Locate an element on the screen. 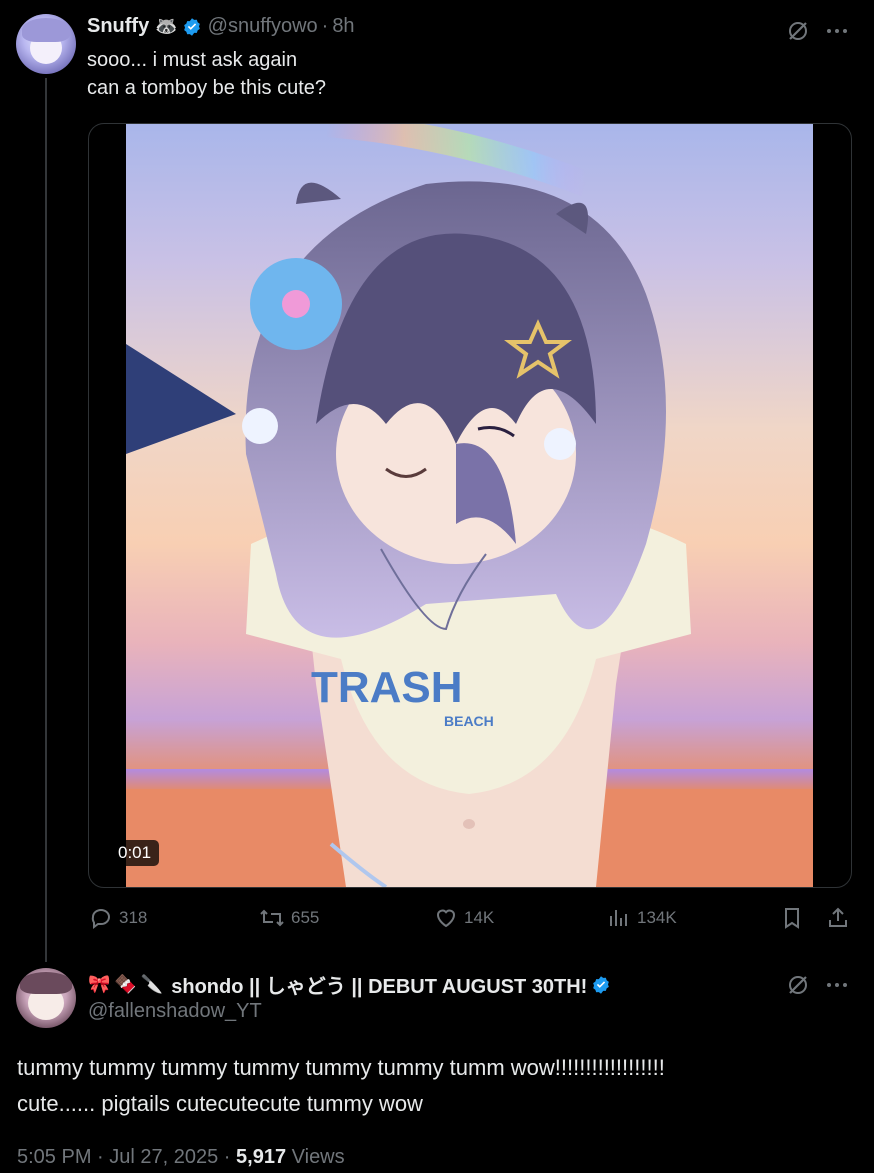 This screenshot has width=874, height=1173. reply-meta: 5:05 PM · Jul 27, 2025 · 5,917 Views is located at coordinates (181, 1157).